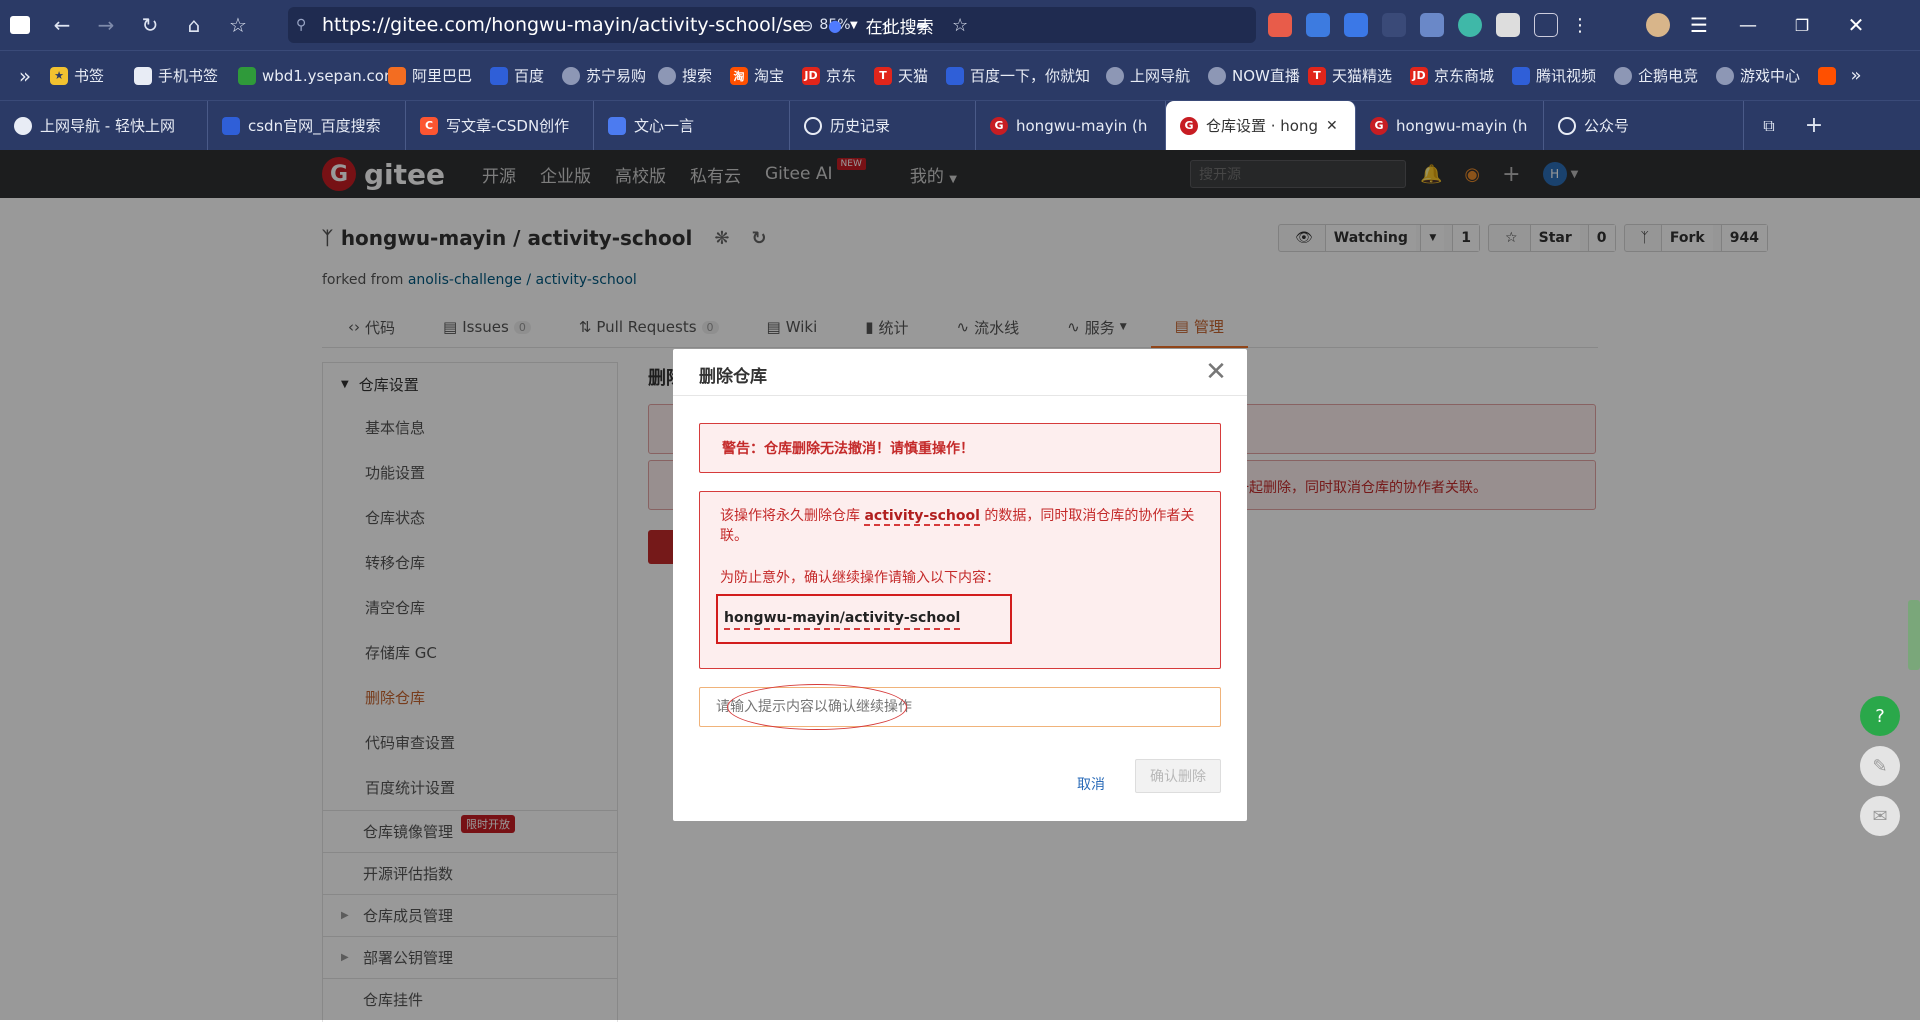  Describe the element at coordinates (1856, 25) in the screenshot. I see `close-window-icon: ✕` at that location.